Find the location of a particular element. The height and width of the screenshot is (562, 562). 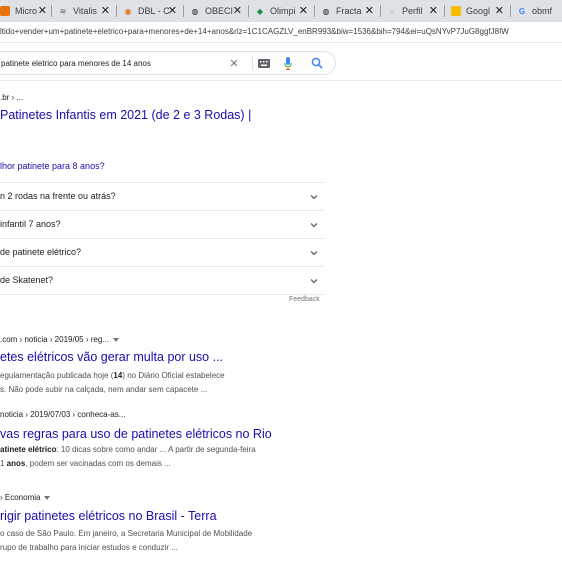

tab-title: Perfil is located at coordinates (412, 11).